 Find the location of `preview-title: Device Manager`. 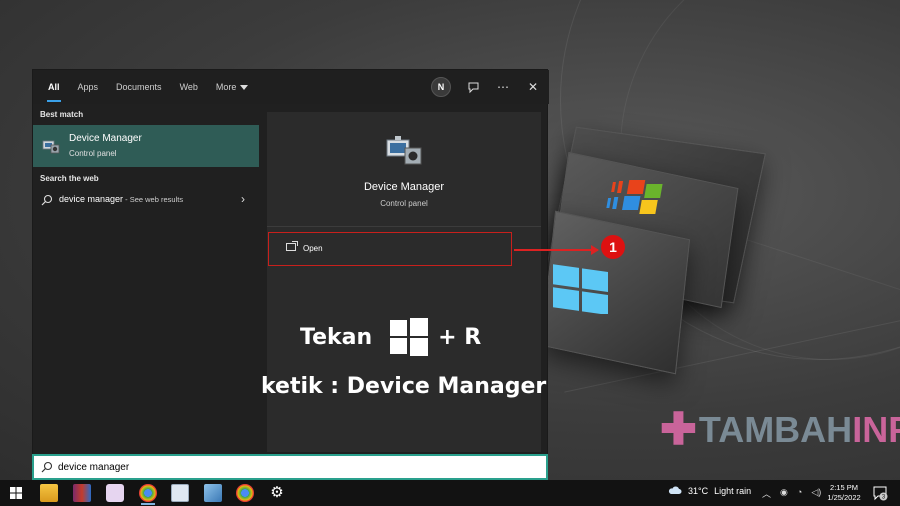

preview-title: Device Manager is located at coordinates (404, 187).